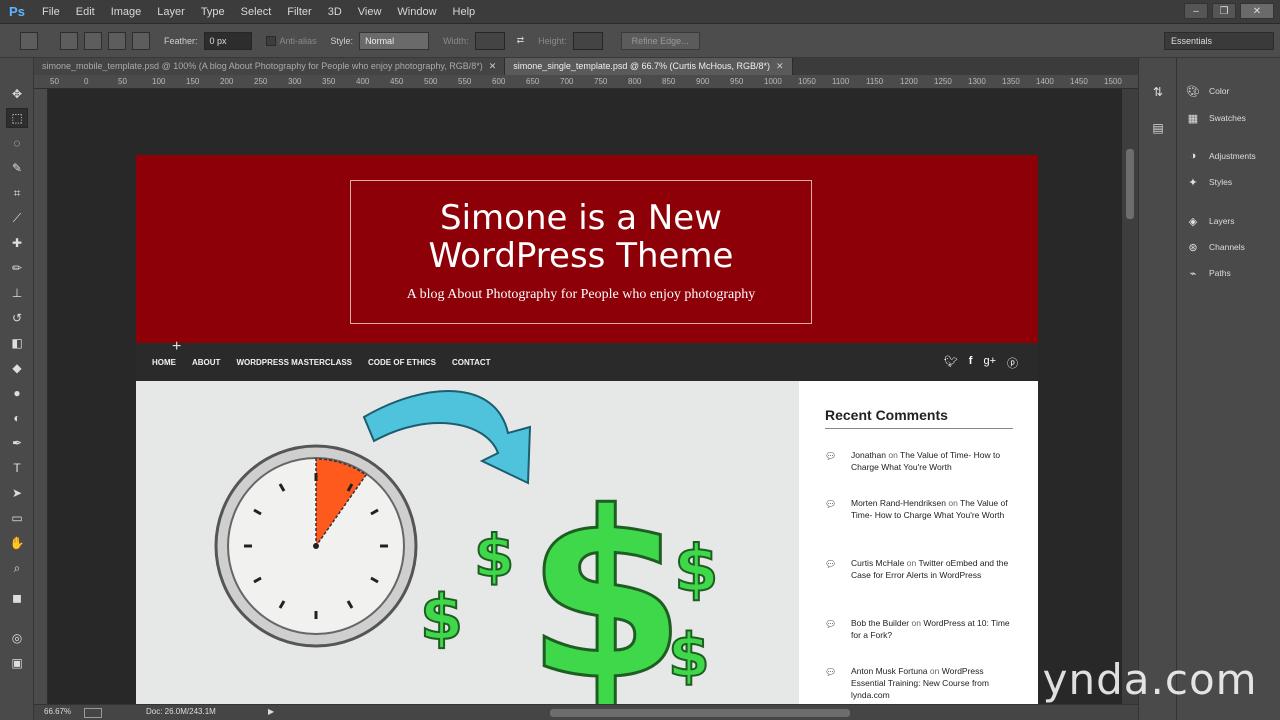 The width and height of the screenshot is (1280, 720). What do you see at coordinates (17, 143) in the screenshot?
I see `lasso-tool-icon: ◌` at bounding box center [17, 143].